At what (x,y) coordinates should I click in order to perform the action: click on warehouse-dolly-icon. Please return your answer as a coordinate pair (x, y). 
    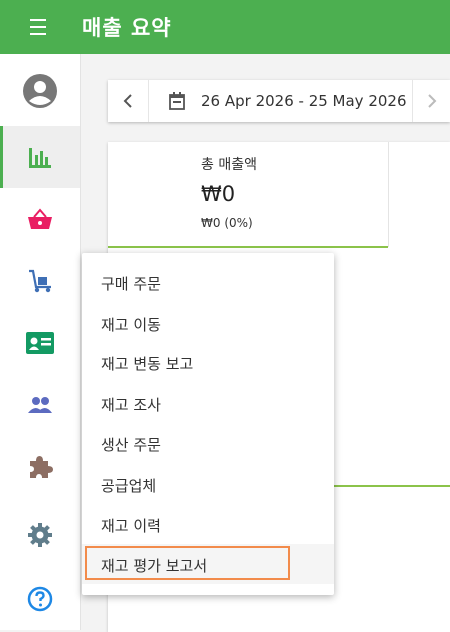
    Looking at the image, I should click on (40, 281).